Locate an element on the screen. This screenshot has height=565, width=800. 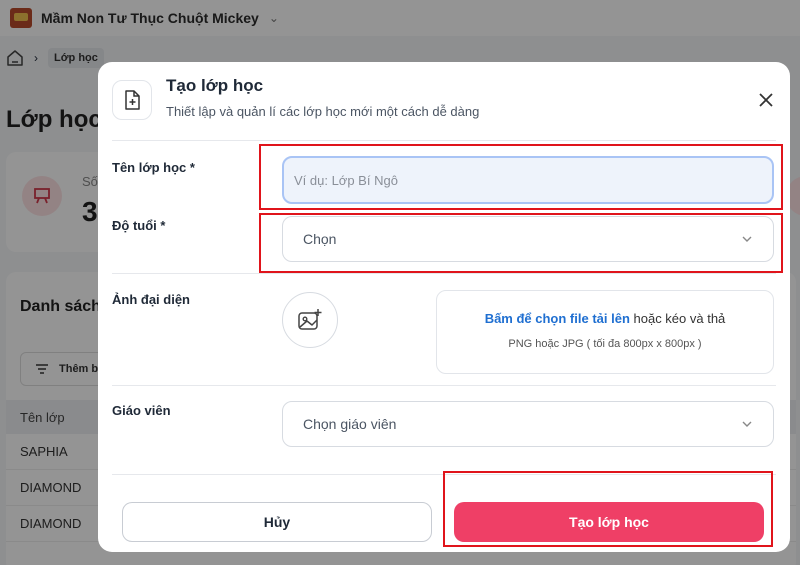
teacher-select-value: Chọn giáo viên is located at coordinates (350, 424).